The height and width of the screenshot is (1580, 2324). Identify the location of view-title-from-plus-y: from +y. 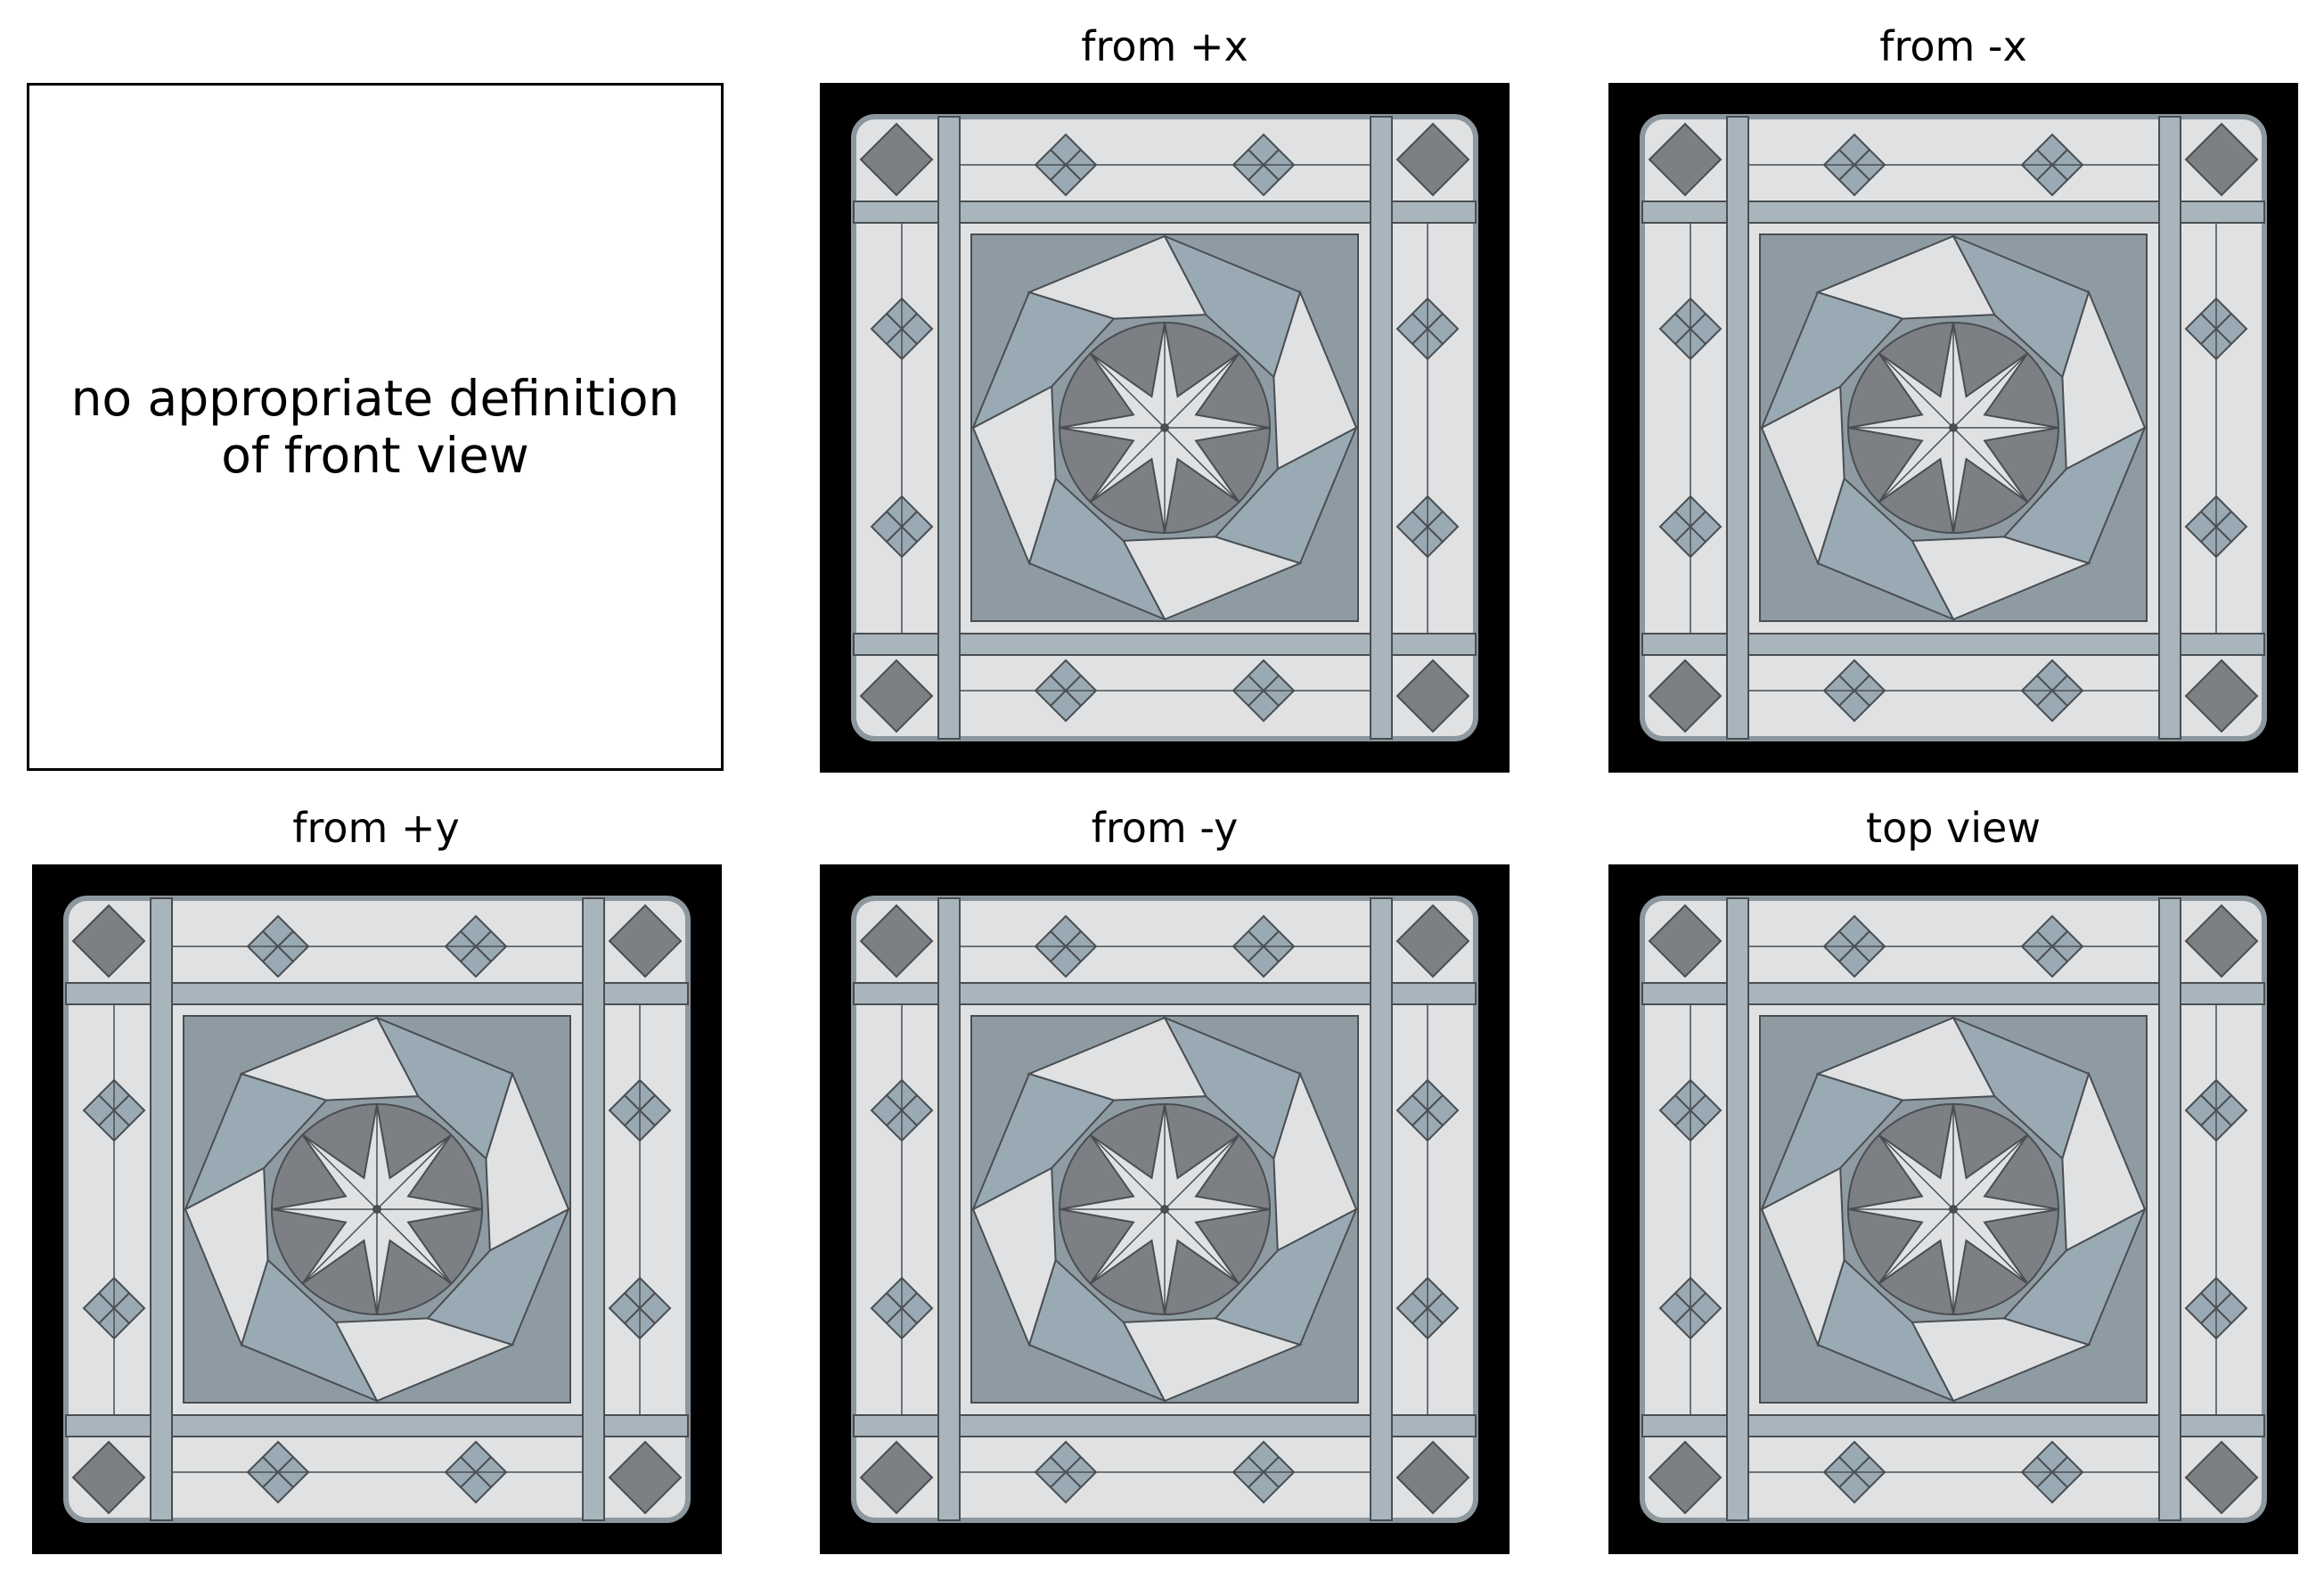
(376, 828).